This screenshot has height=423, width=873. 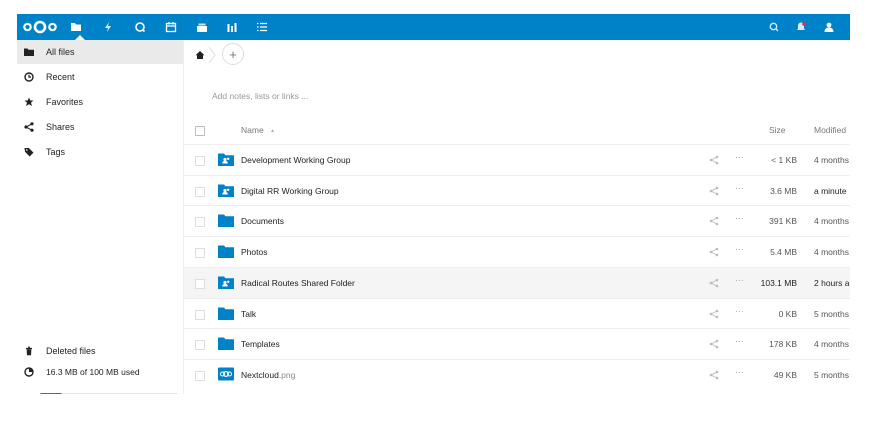 I want to click on tasks-icon, so click(x=262, y=27).